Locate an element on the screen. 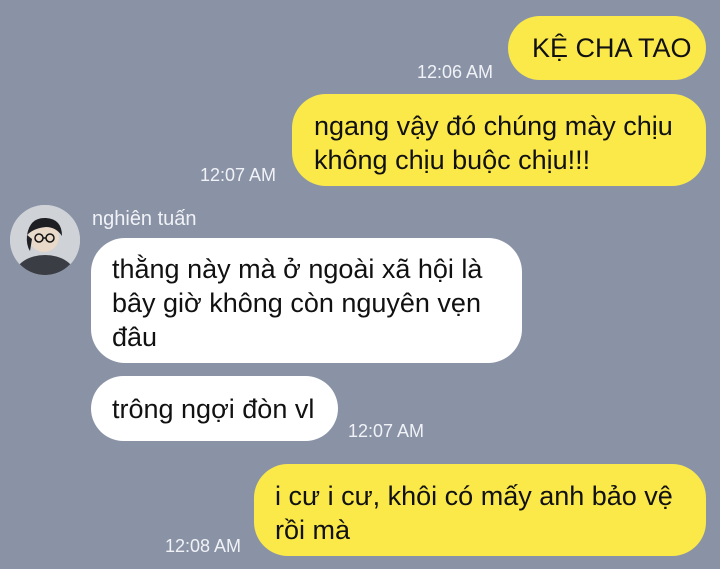 The image size is (720, 569). sender-name: nghiên tuấn is located at coordinates (144, 219).